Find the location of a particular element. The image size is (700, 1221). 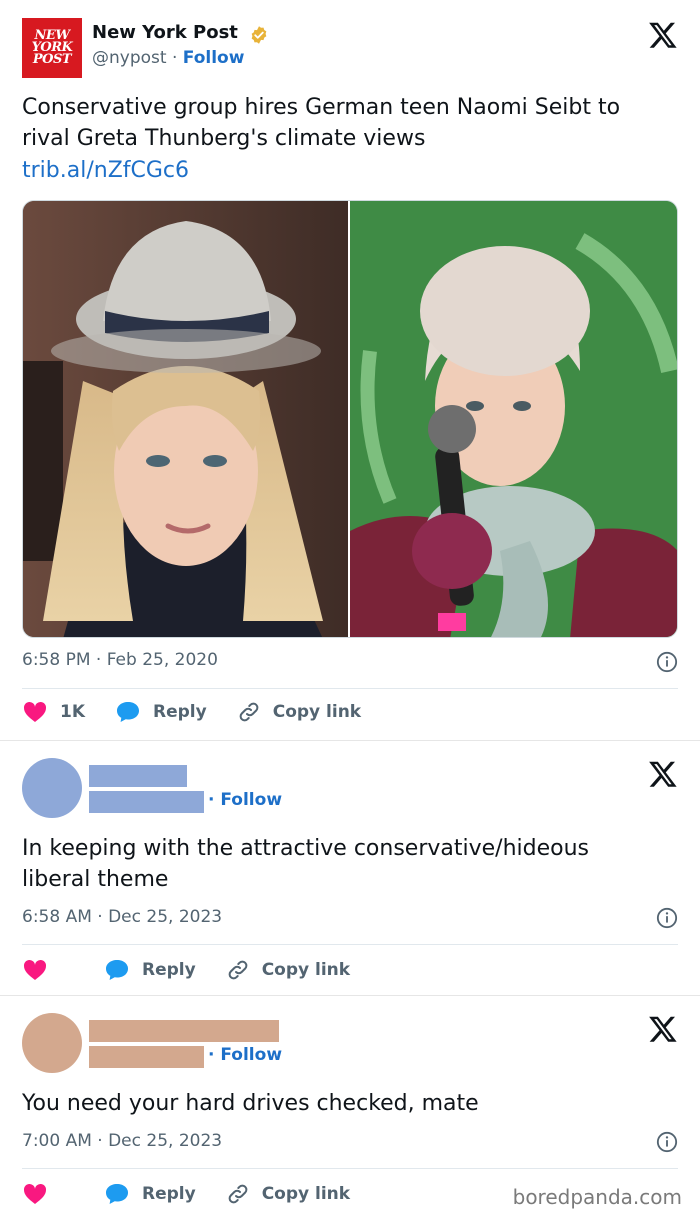

reply-timestamp: 7:00 AM · Dec 25, 2023 is located at coordinates (122, 1141).